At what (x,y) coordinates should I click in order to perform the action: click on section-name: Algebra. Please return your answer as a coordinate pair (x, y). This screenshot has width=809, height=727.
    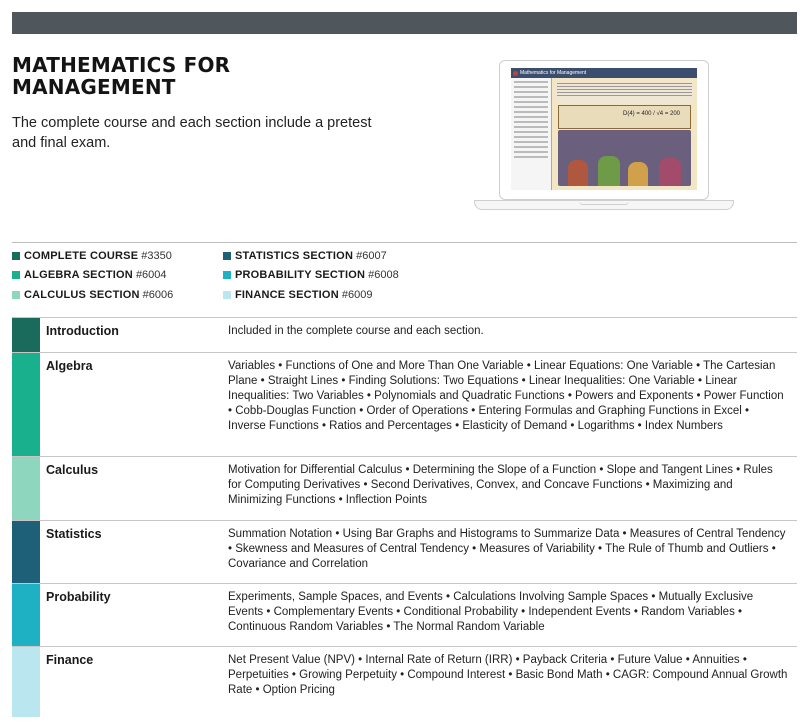
    Looking at the image, I should click on (69, 366).